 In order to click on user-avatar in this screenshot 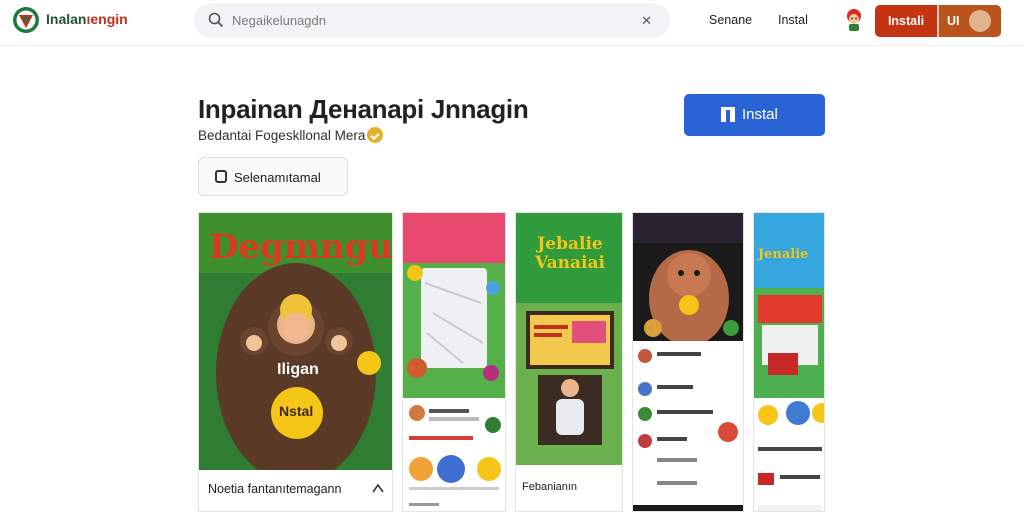, I will do `click(980, 21)`.